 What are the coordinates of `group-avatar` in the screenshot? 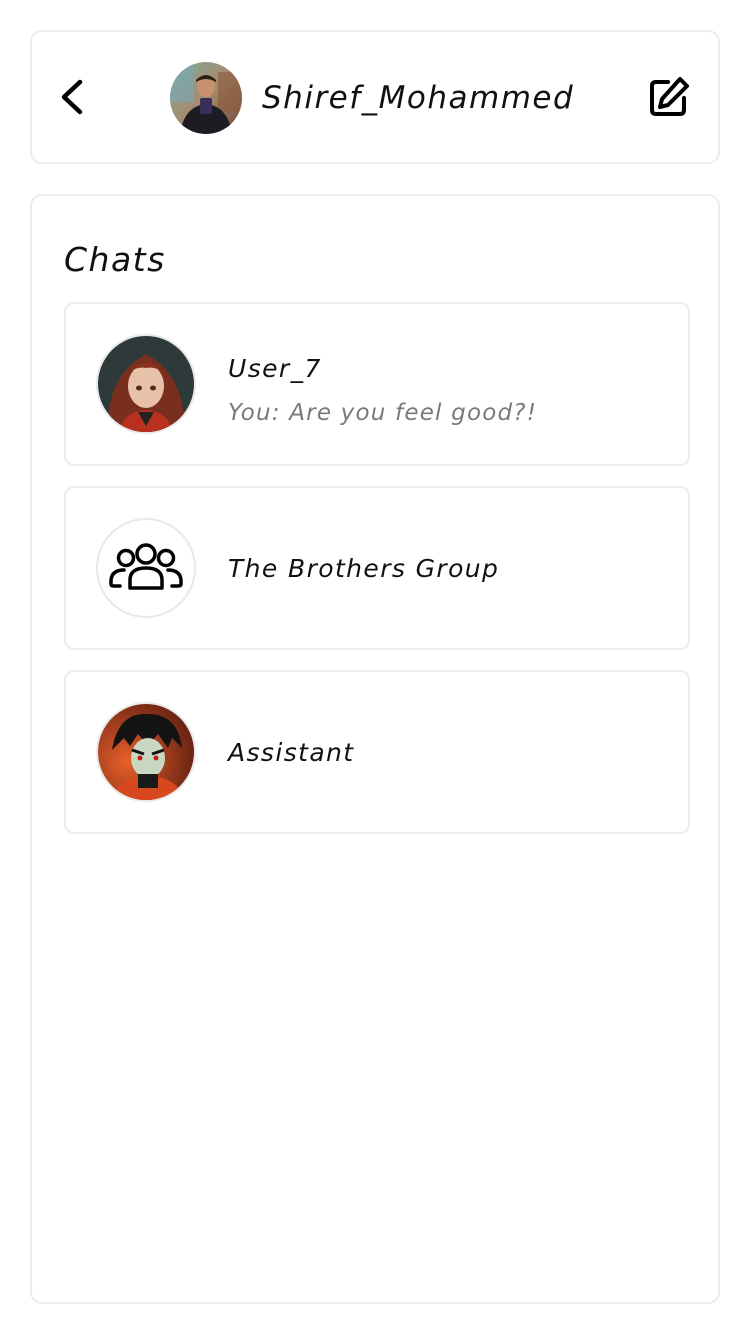 It's located at (146, 568).